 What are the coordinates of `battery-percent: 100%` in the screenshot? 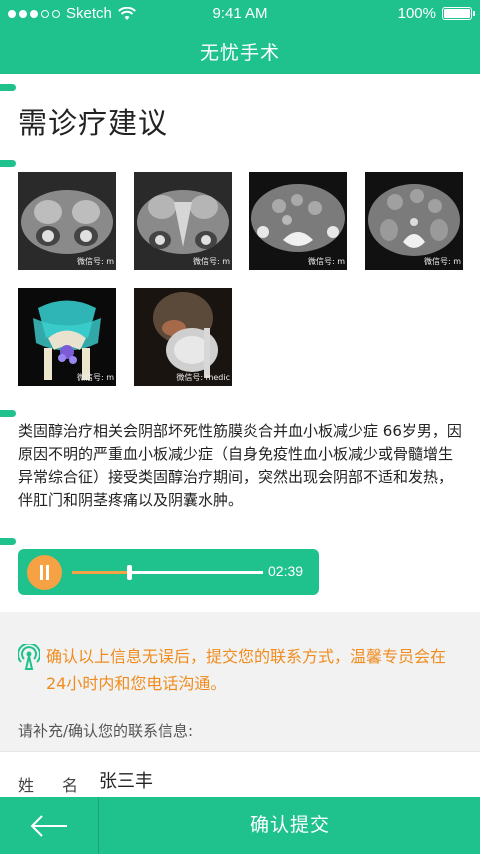 It's located at (416, 13).